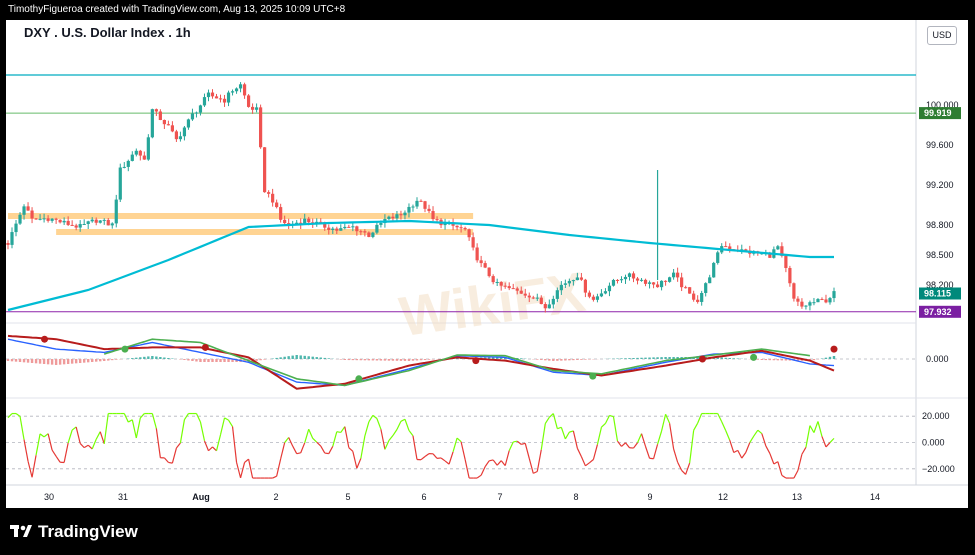  Describe the element at coordinates (942, 35) in the screenshot. I see `currency-button: USD` at that location.